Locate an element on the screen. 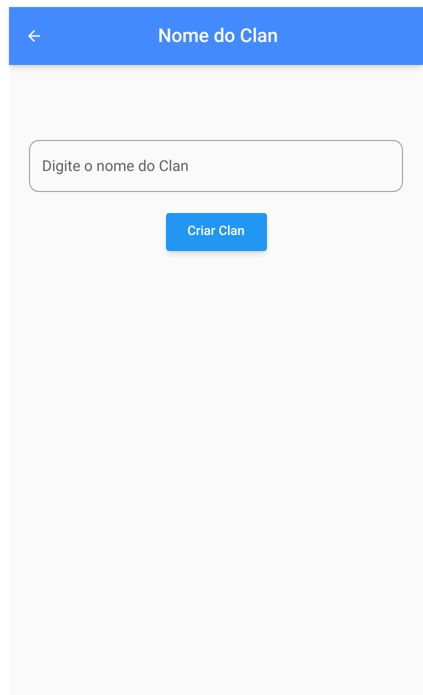 The height and width of the screenshot is (695, 423). clan-name-field: Digite o nome do Clan is located at coordinates (216, 166).